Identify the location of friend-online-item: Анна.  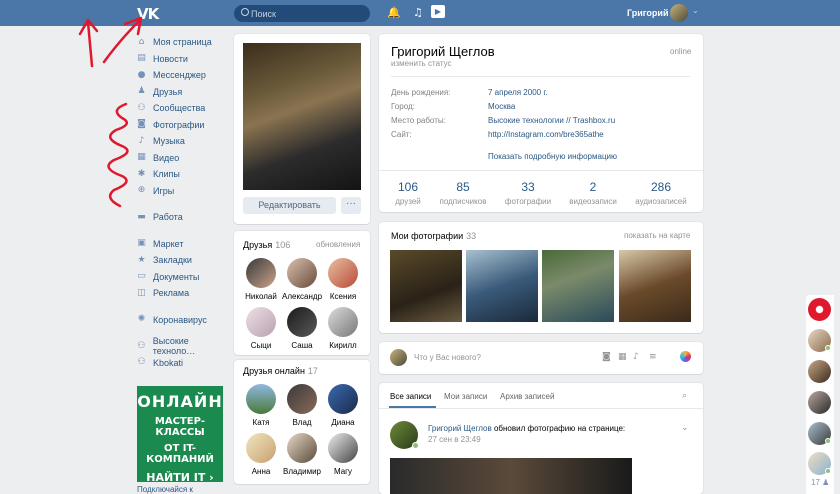
(261, 454).